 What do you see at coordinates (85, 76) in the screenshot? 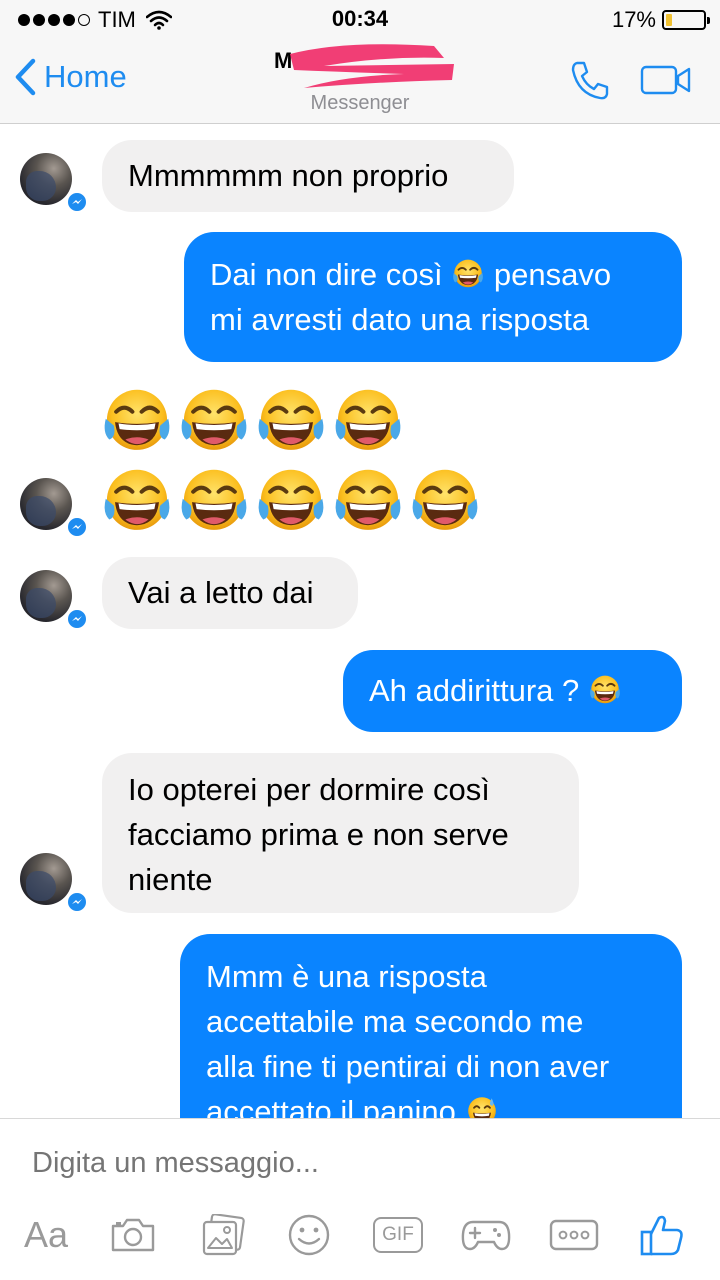
I see `back-label: Home` at bounding box center [85, 76].